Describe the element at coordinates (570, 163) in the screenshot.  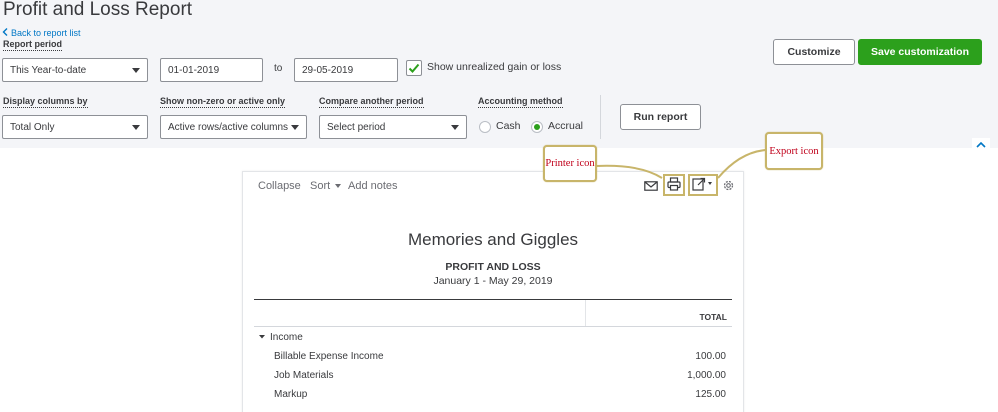
I see `printer-callout: Printer icon` at that location.